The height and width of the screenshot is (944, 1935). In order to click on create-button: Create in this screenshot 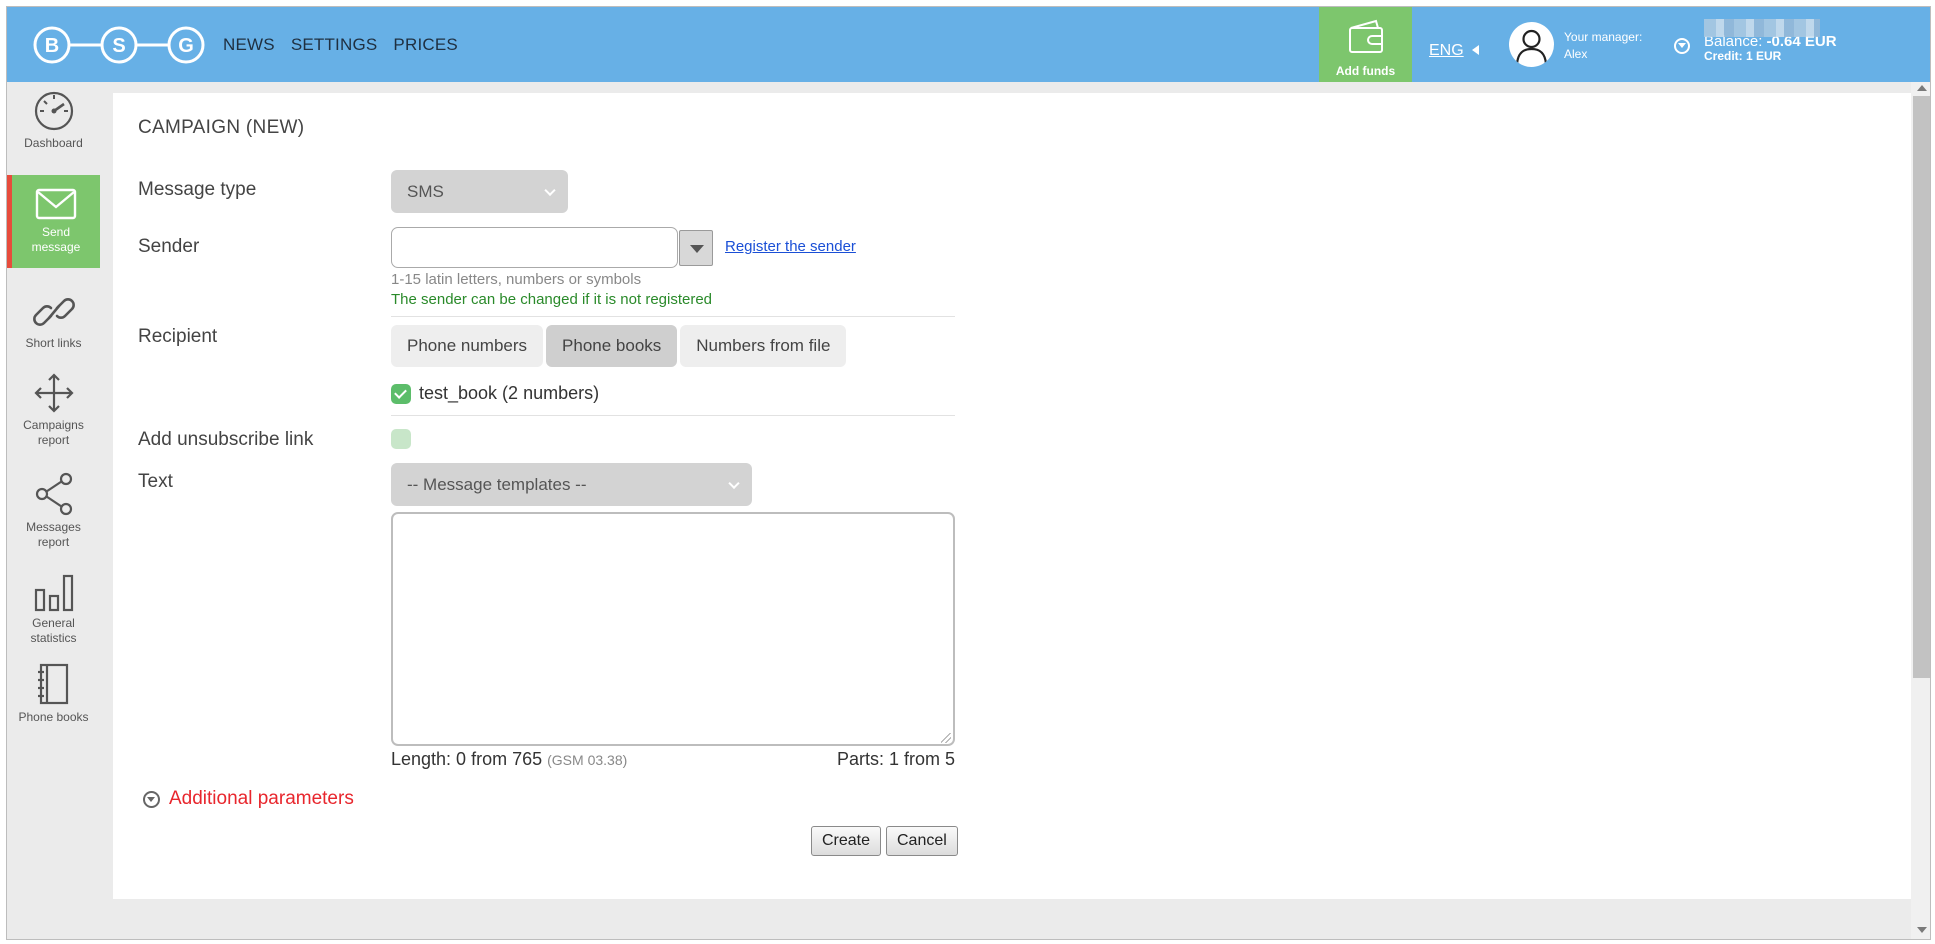, I will do `click(846, 841)`.